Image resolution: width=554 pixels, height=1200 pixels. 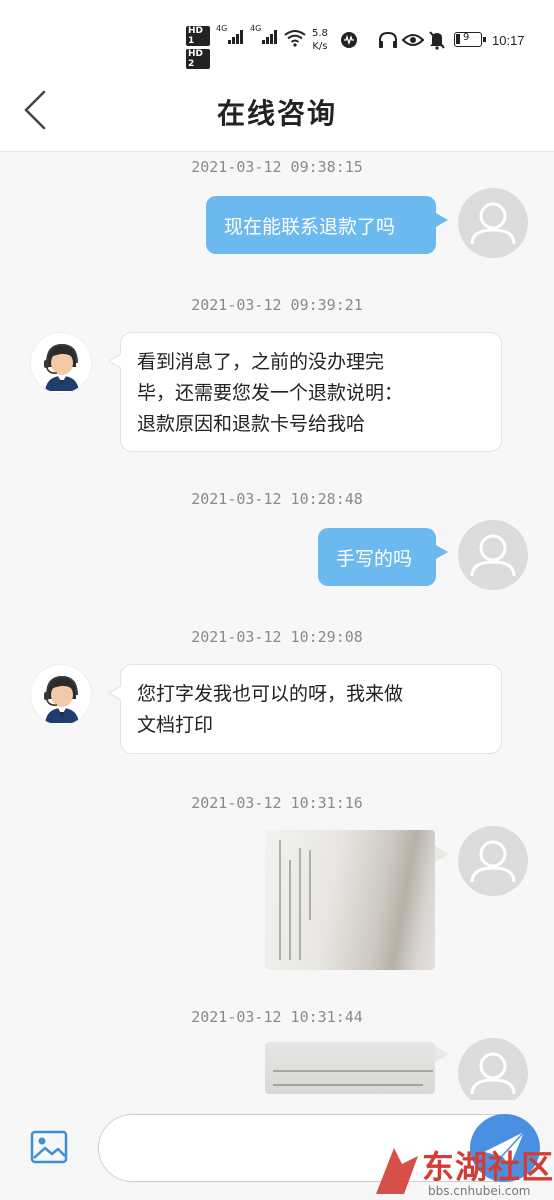 I want to click on speed-unit: K/s, so click(x=320, y=46).